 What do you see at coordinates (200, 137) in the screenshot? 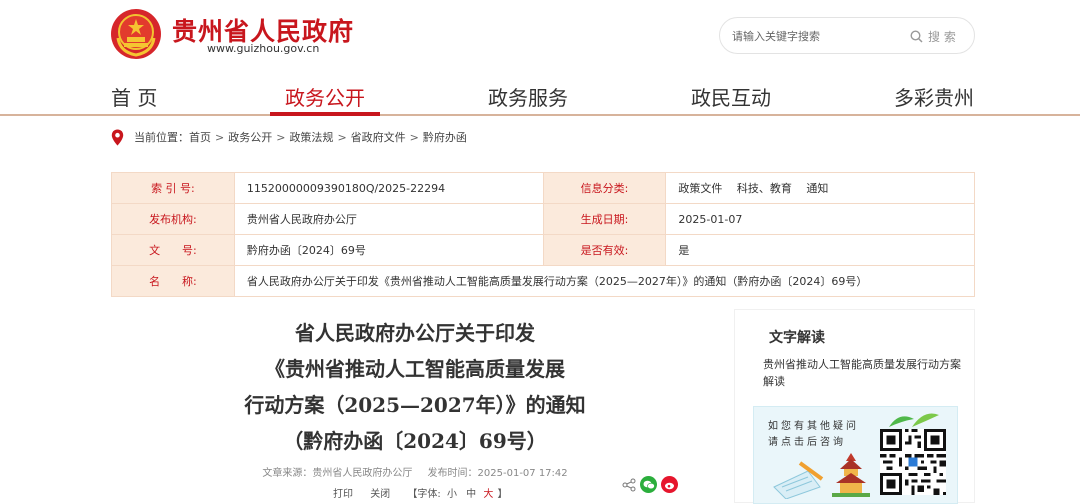
I see `breadcrumb-item-home: 首页` at bounding box center [200, 137].